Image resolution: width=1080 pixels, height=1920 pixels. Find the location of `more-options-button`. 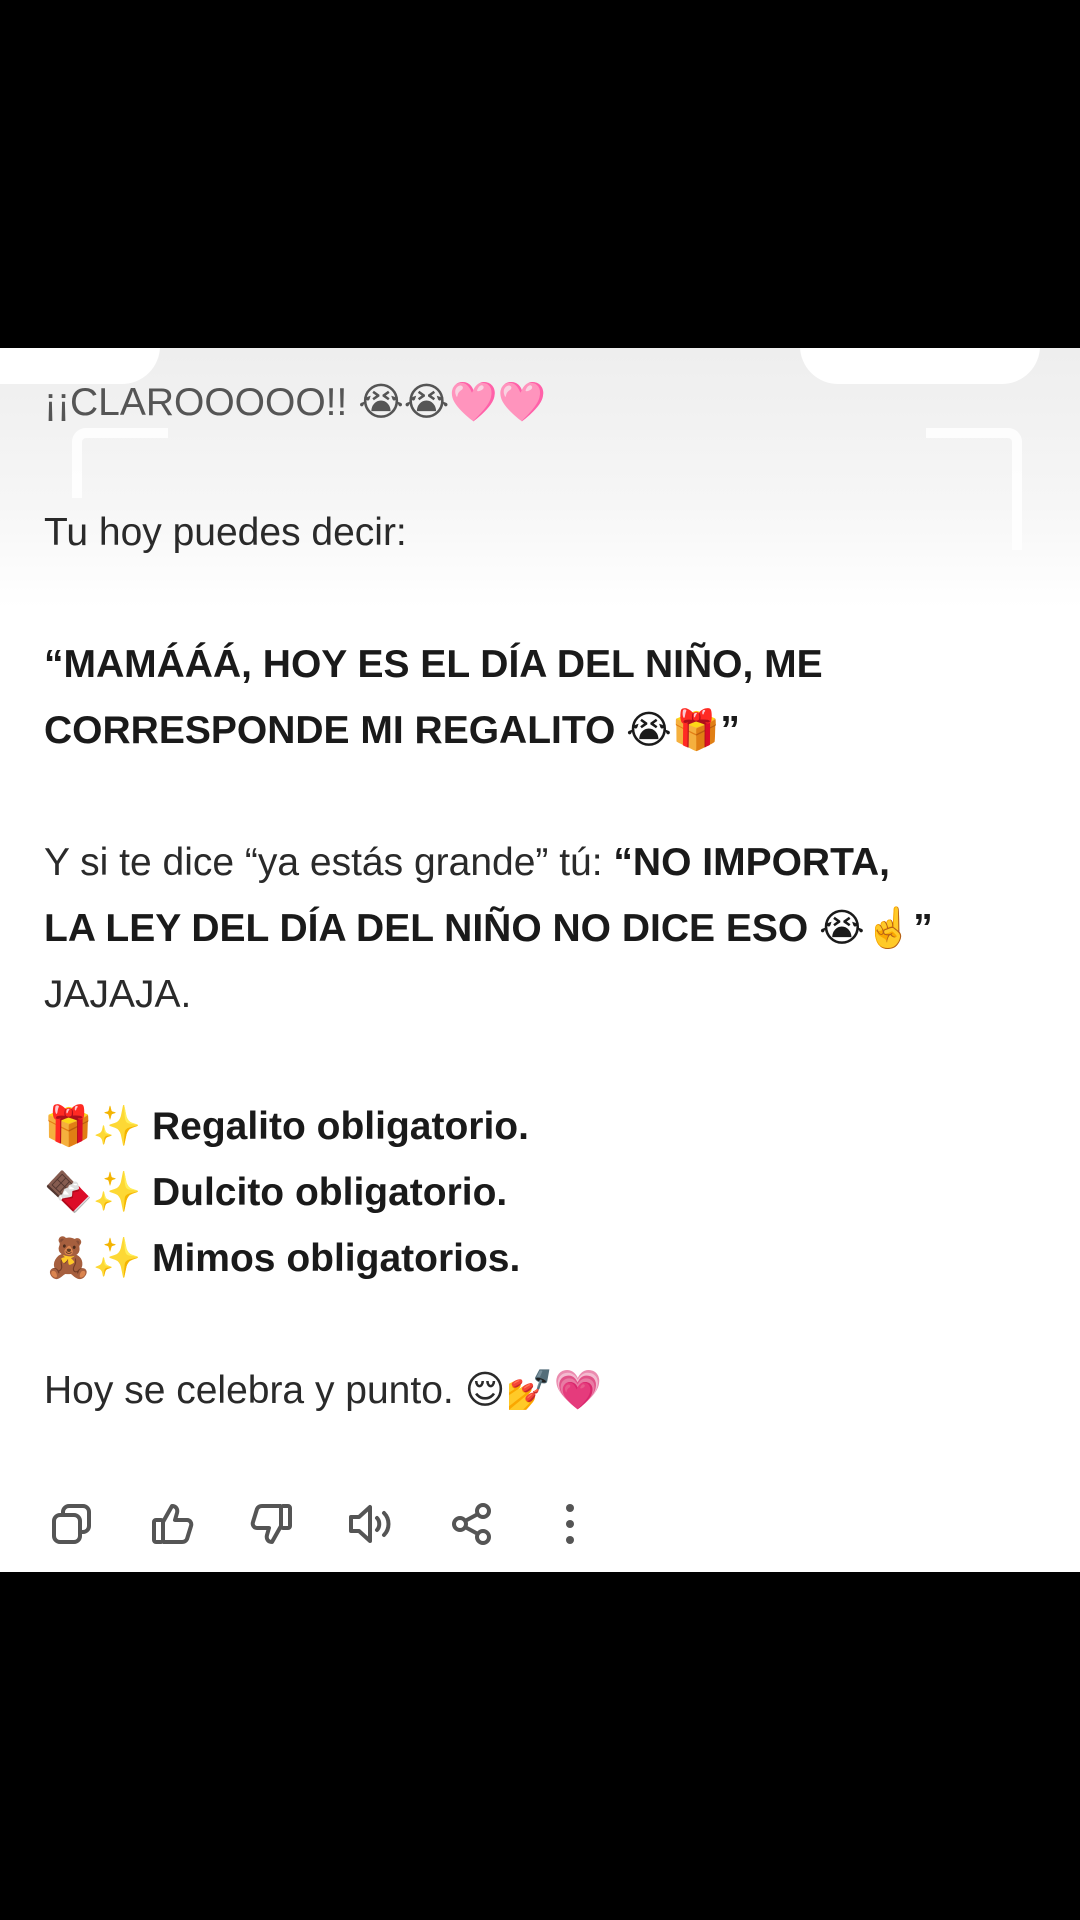

more-options-button is located at coordinates (570, 1524).